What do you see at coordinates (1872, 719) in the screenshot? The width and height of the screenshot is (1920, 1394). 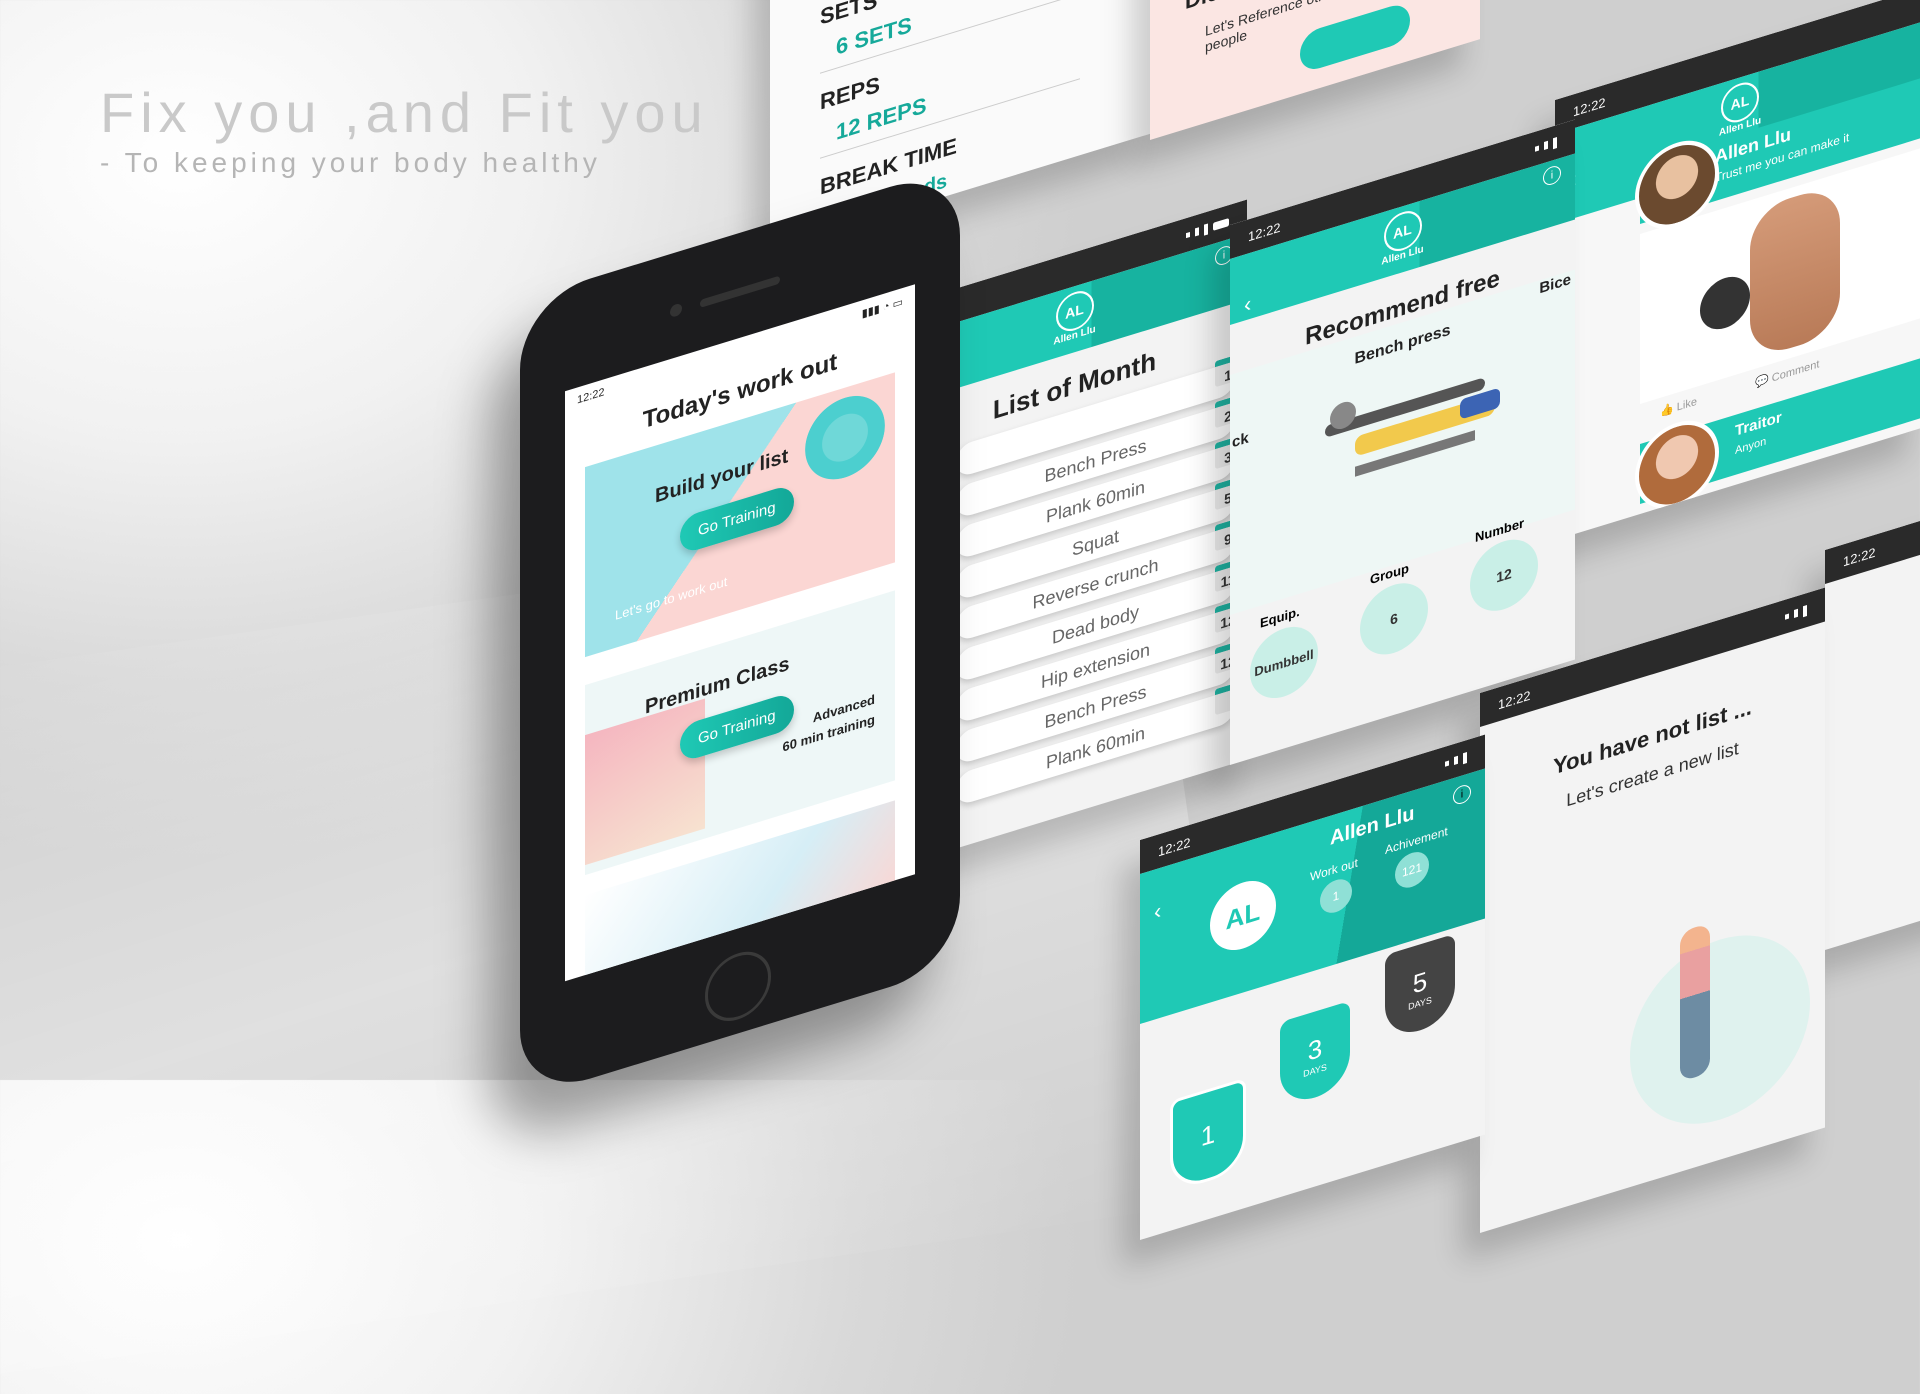 I see `partial-screen-right: 12:22` at bounding box center [1872, 719].